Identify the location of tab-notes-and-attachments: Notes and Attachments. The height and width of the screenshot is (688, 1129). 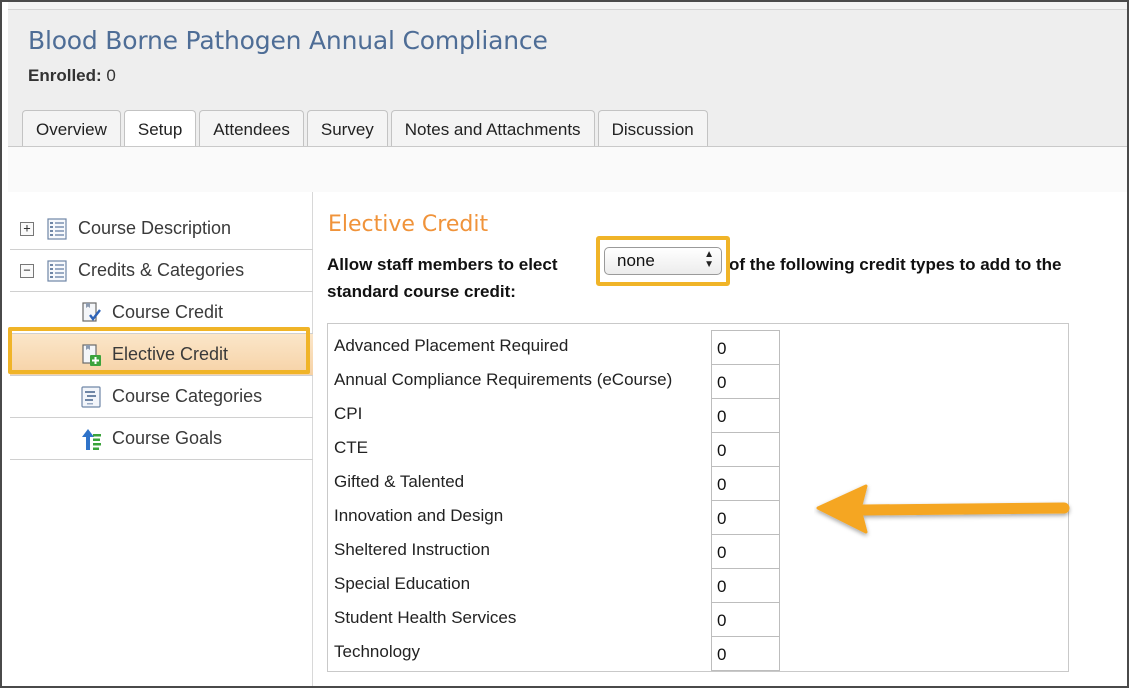
(492, 128).